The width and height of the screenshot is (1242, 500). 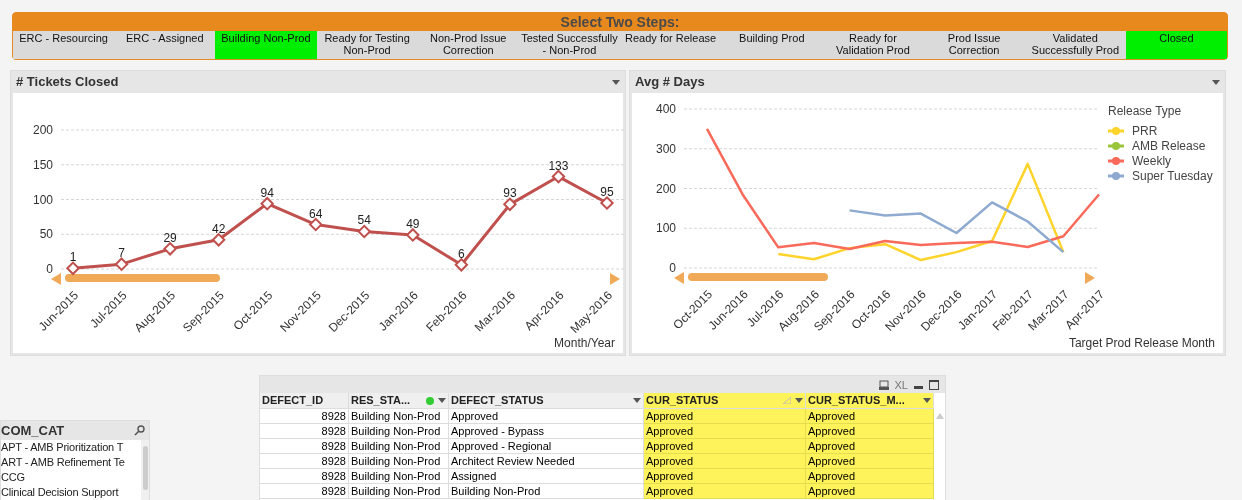 What do you see at coordinates (316, 213) in the screenshot?
I see `data-label: 64` at bounding box center [316, 213].